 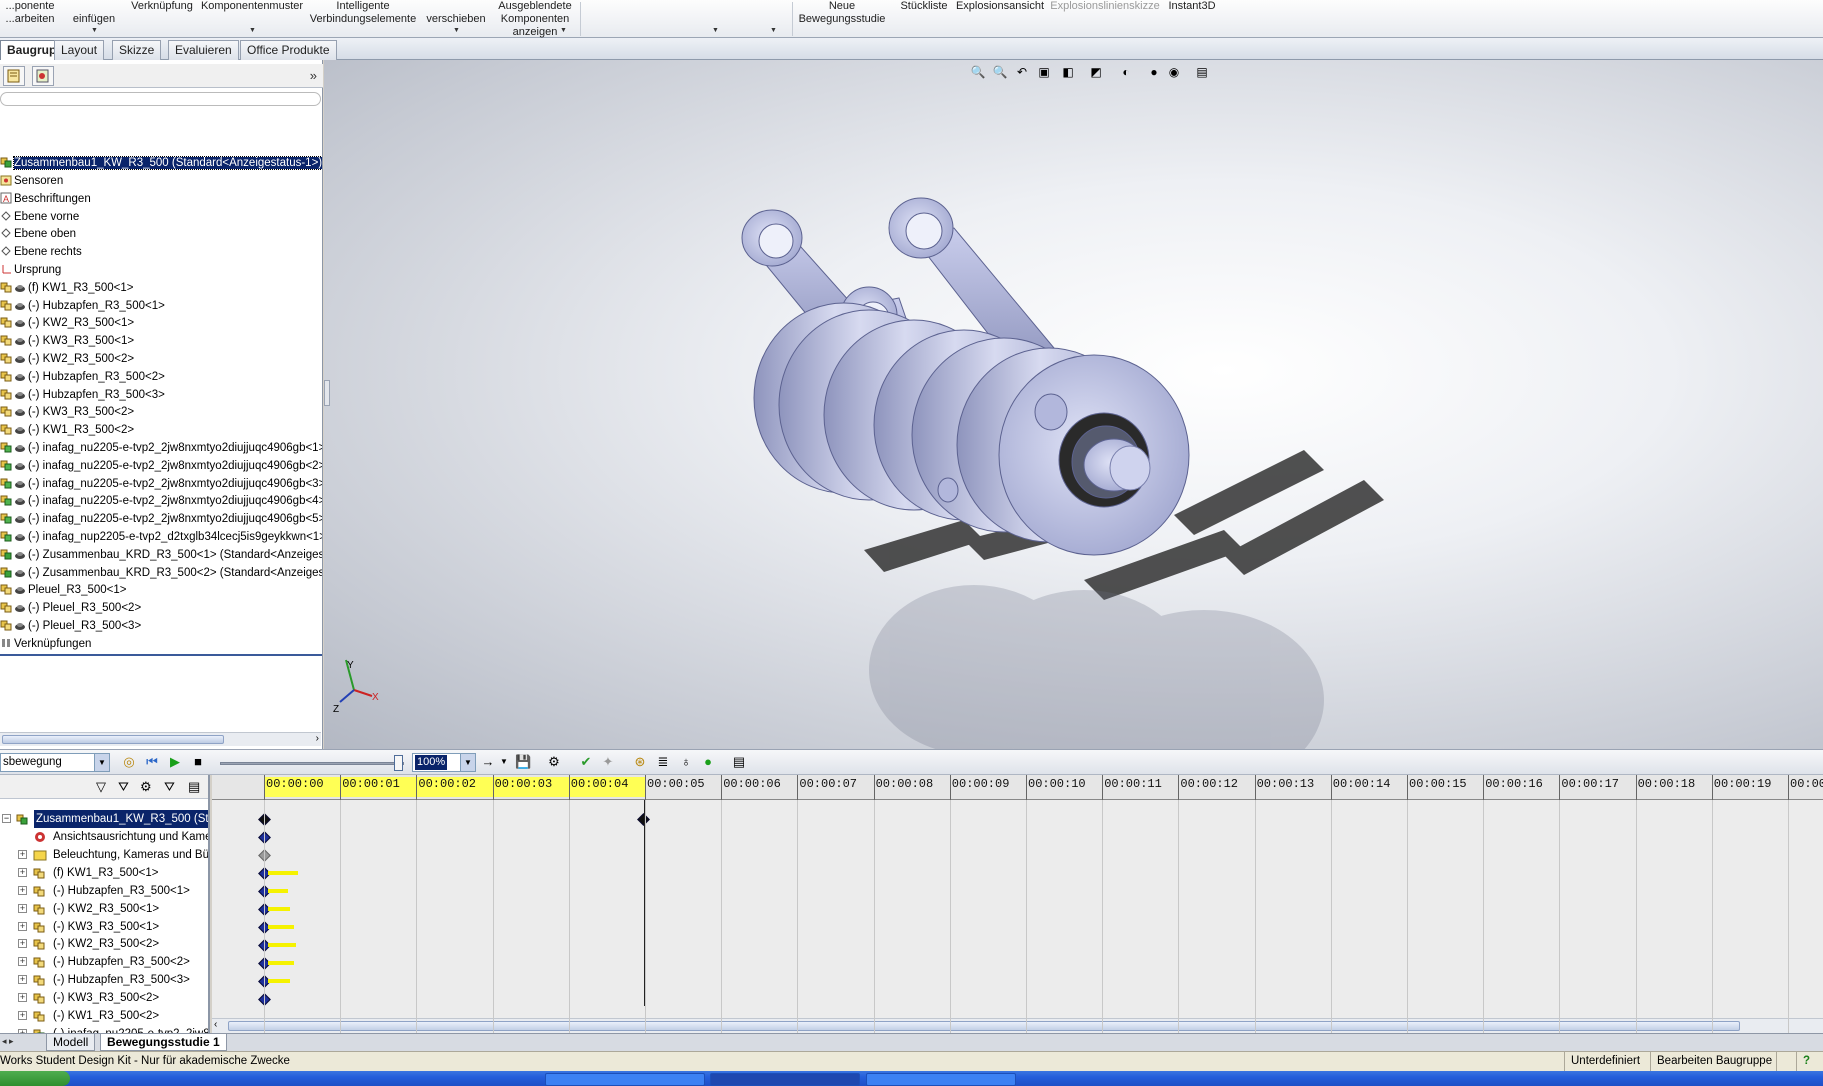 I want to click on tree-item: (-) KW3_R3_500<1>, so click(x=161, y=341).